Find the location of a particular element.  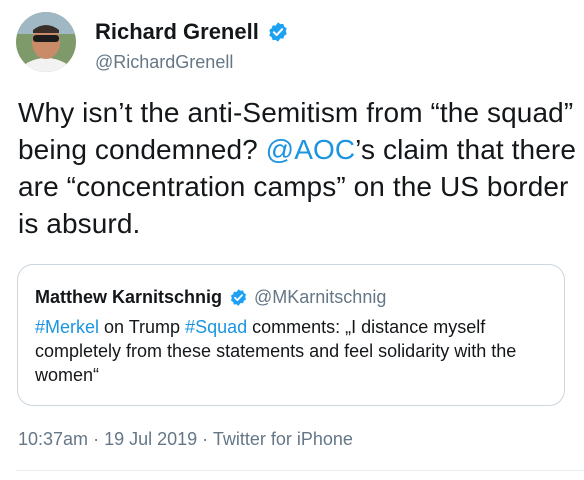

mention-link: @AOC is located at coordinates (311, 149).